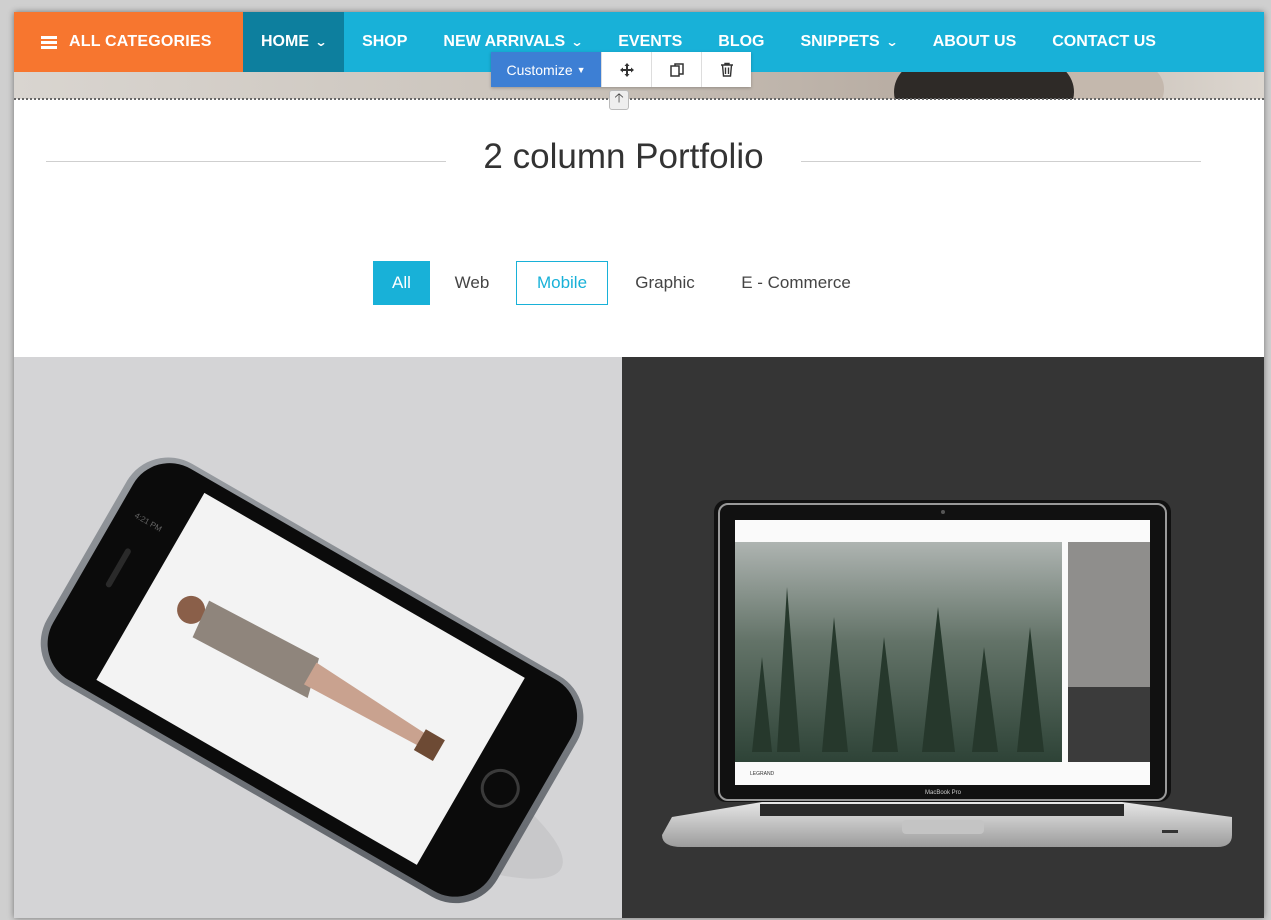 Image resolution: width=1271 pixels, height=920 pixels. Describe the element at coordinates (796, 283) in the screenshot. I see `filter-ecommerce: E - Commerce` at that location.